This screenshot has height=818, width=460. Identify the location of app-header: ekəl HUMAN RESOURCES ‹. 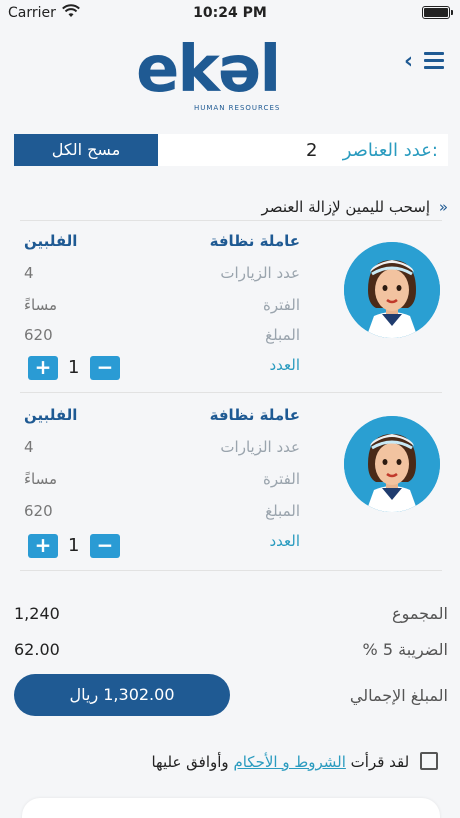
(230, 71).